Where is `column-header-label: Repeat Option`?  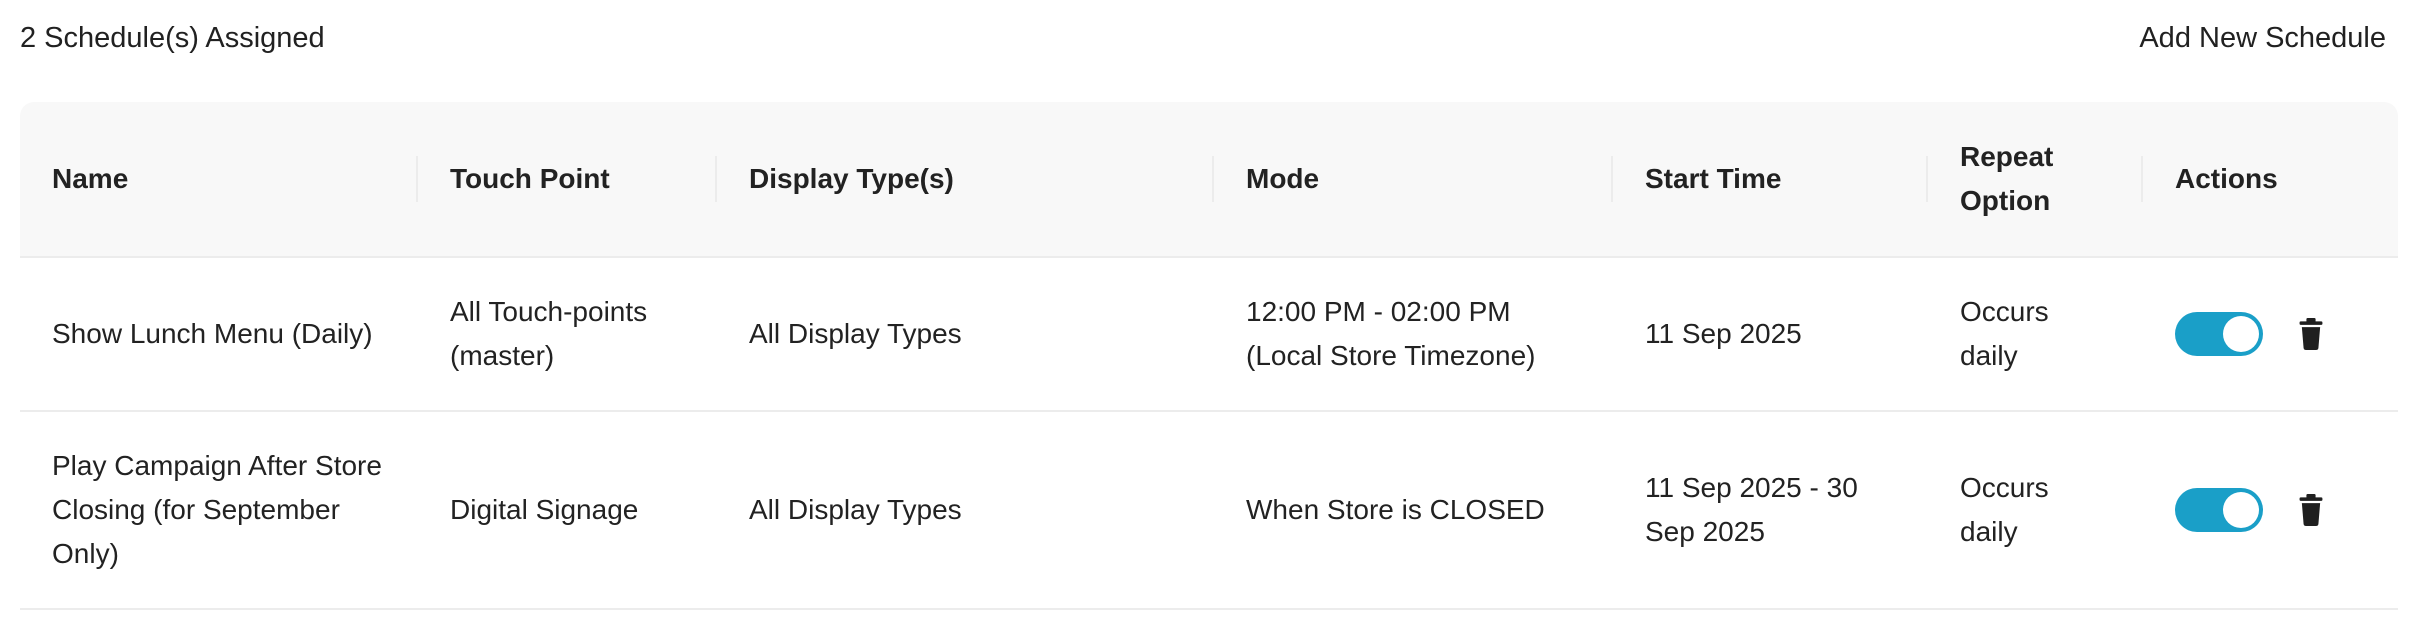
column-header-label: Repeat Option is located at coordinates (2007, 178).